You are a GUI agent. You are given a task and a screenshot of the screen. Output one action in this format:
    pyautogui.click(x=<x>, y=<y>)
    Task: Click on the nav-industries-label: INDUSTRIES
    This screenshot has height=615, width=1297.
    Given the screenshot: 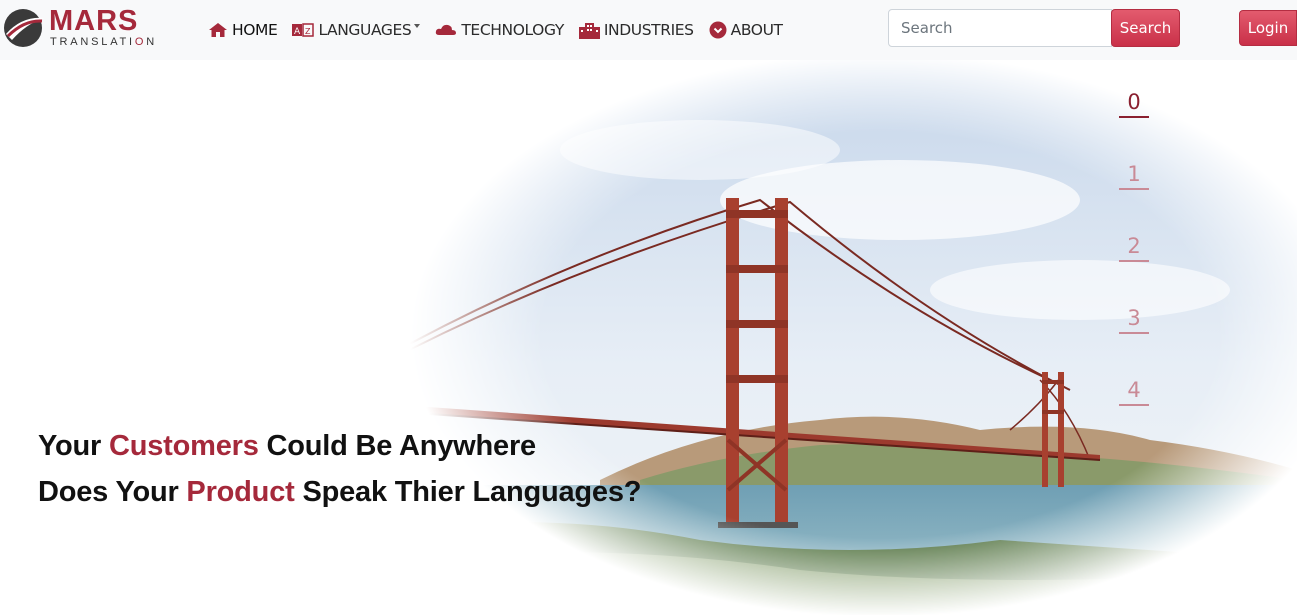 What is the action you would take?
    pyautogui.click(x=648, y=30)
    